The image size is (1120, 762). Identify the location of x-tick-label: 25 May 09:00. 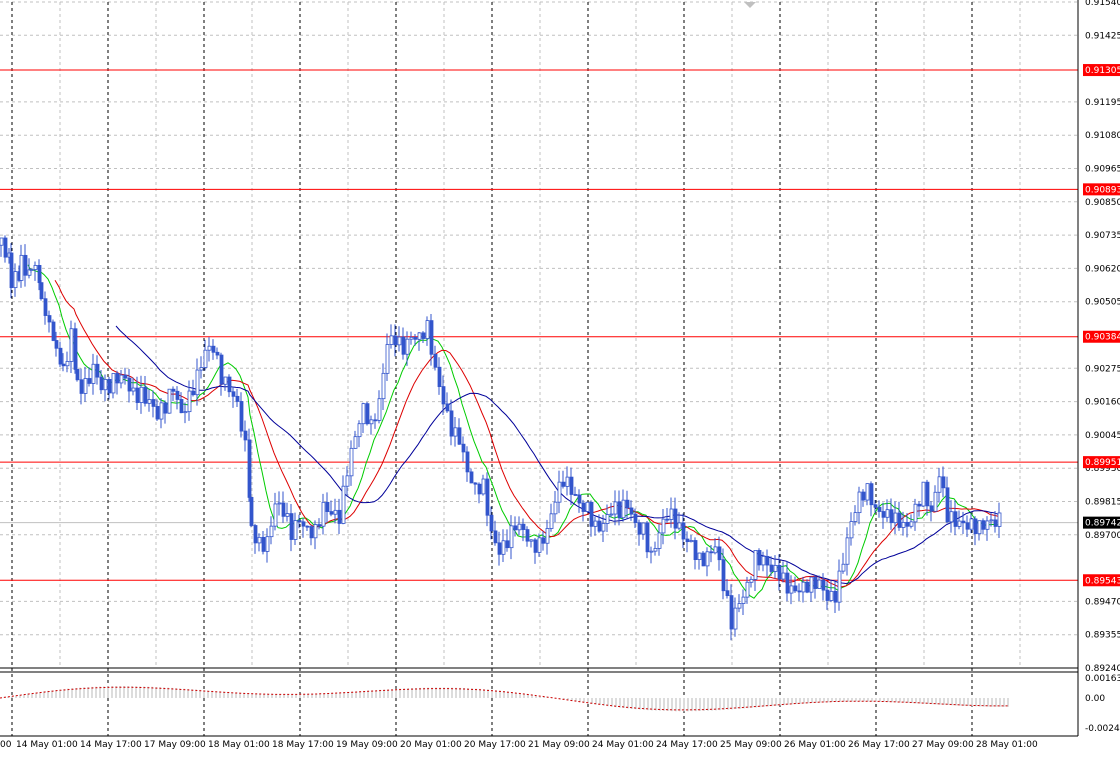
(751, 745).